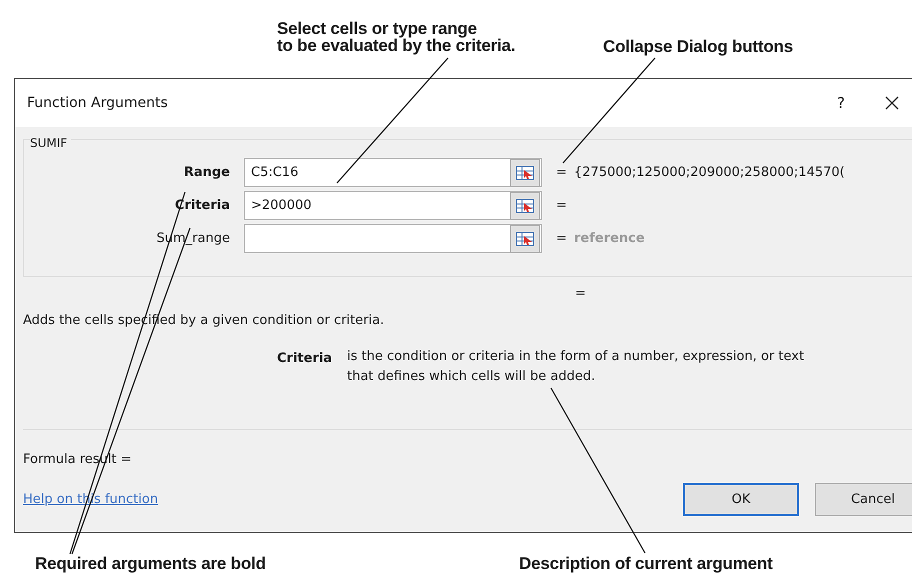 This screenshot has width=912, height=581. I want to click on close-icon, so click(892, 103).